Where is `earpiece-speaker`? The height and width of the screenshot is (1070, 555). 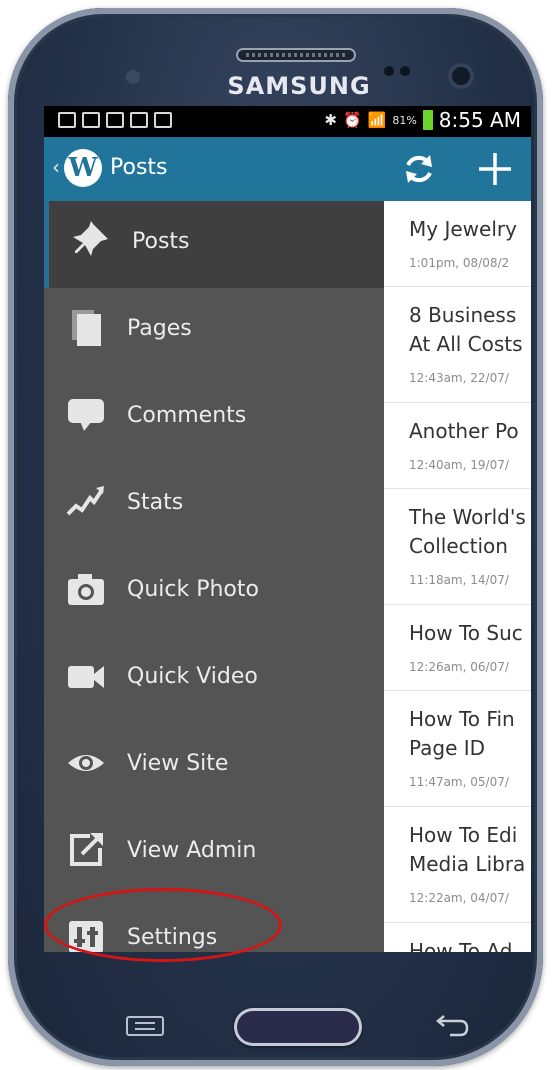 earpiece-speaker is located at coordinates (296, 55).